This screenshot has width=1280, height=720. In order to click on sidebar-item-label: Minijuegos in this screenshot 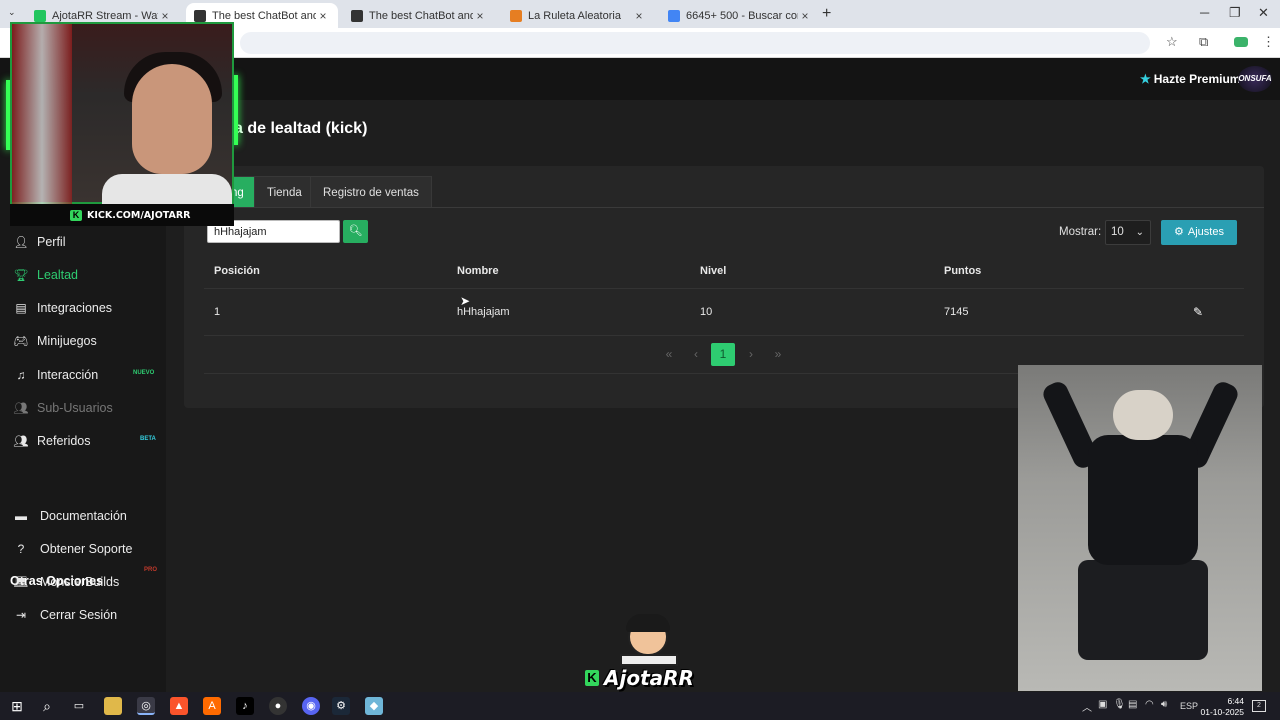, I will do `click(67, 341)`.